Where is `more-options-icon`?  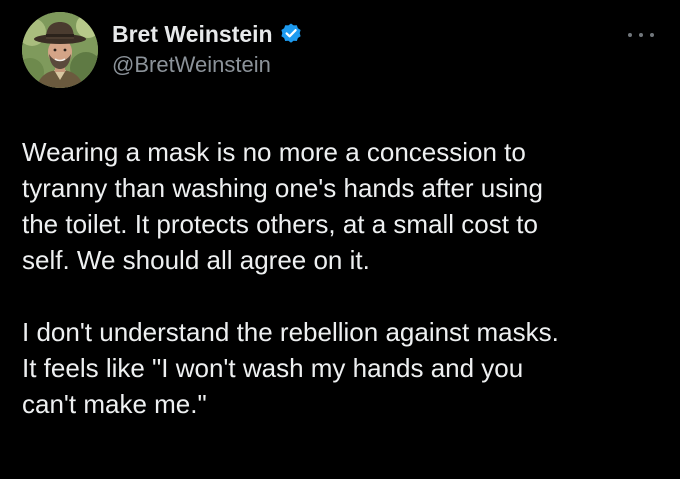 more-options-icon is located at coordinates (641, 35).